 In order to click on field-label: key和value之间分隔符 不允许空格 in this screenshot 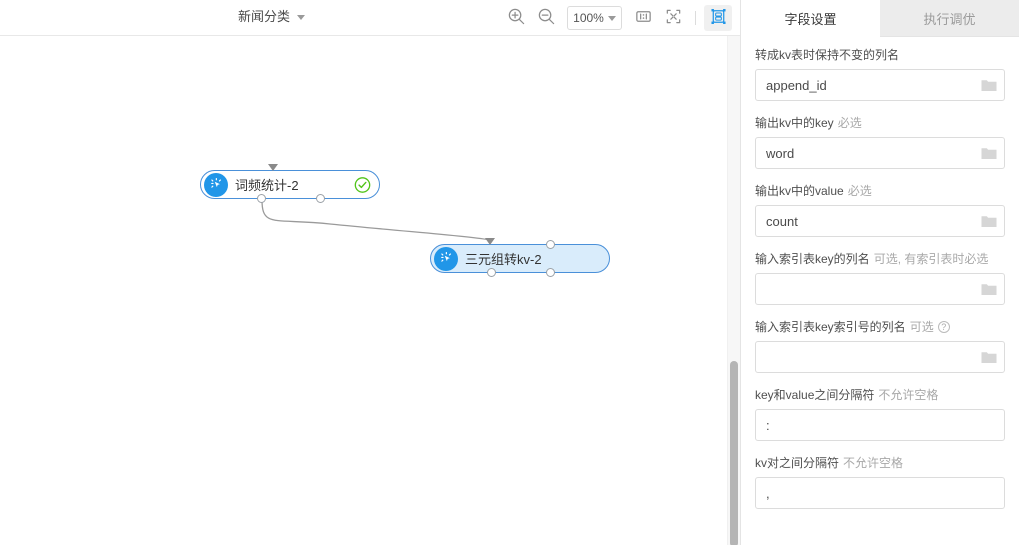, I will do `click(880, 395)`.